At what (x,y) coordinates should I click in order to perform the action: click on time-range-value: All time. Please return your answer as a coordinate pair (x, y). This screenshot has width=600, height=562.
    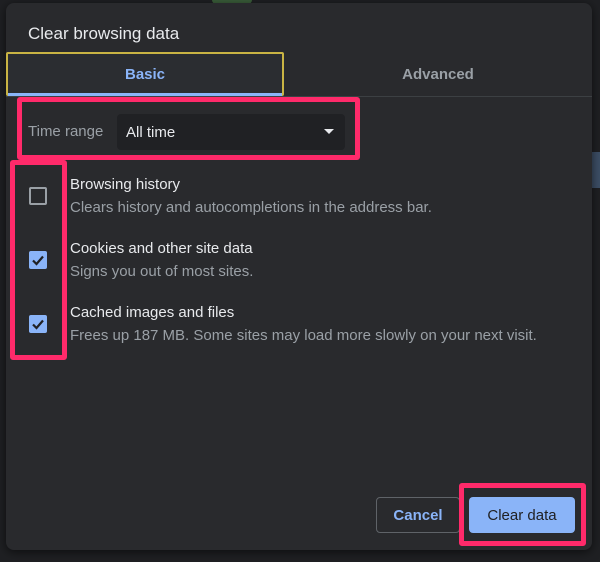
    Looking at the image, I should click on (151, 132).